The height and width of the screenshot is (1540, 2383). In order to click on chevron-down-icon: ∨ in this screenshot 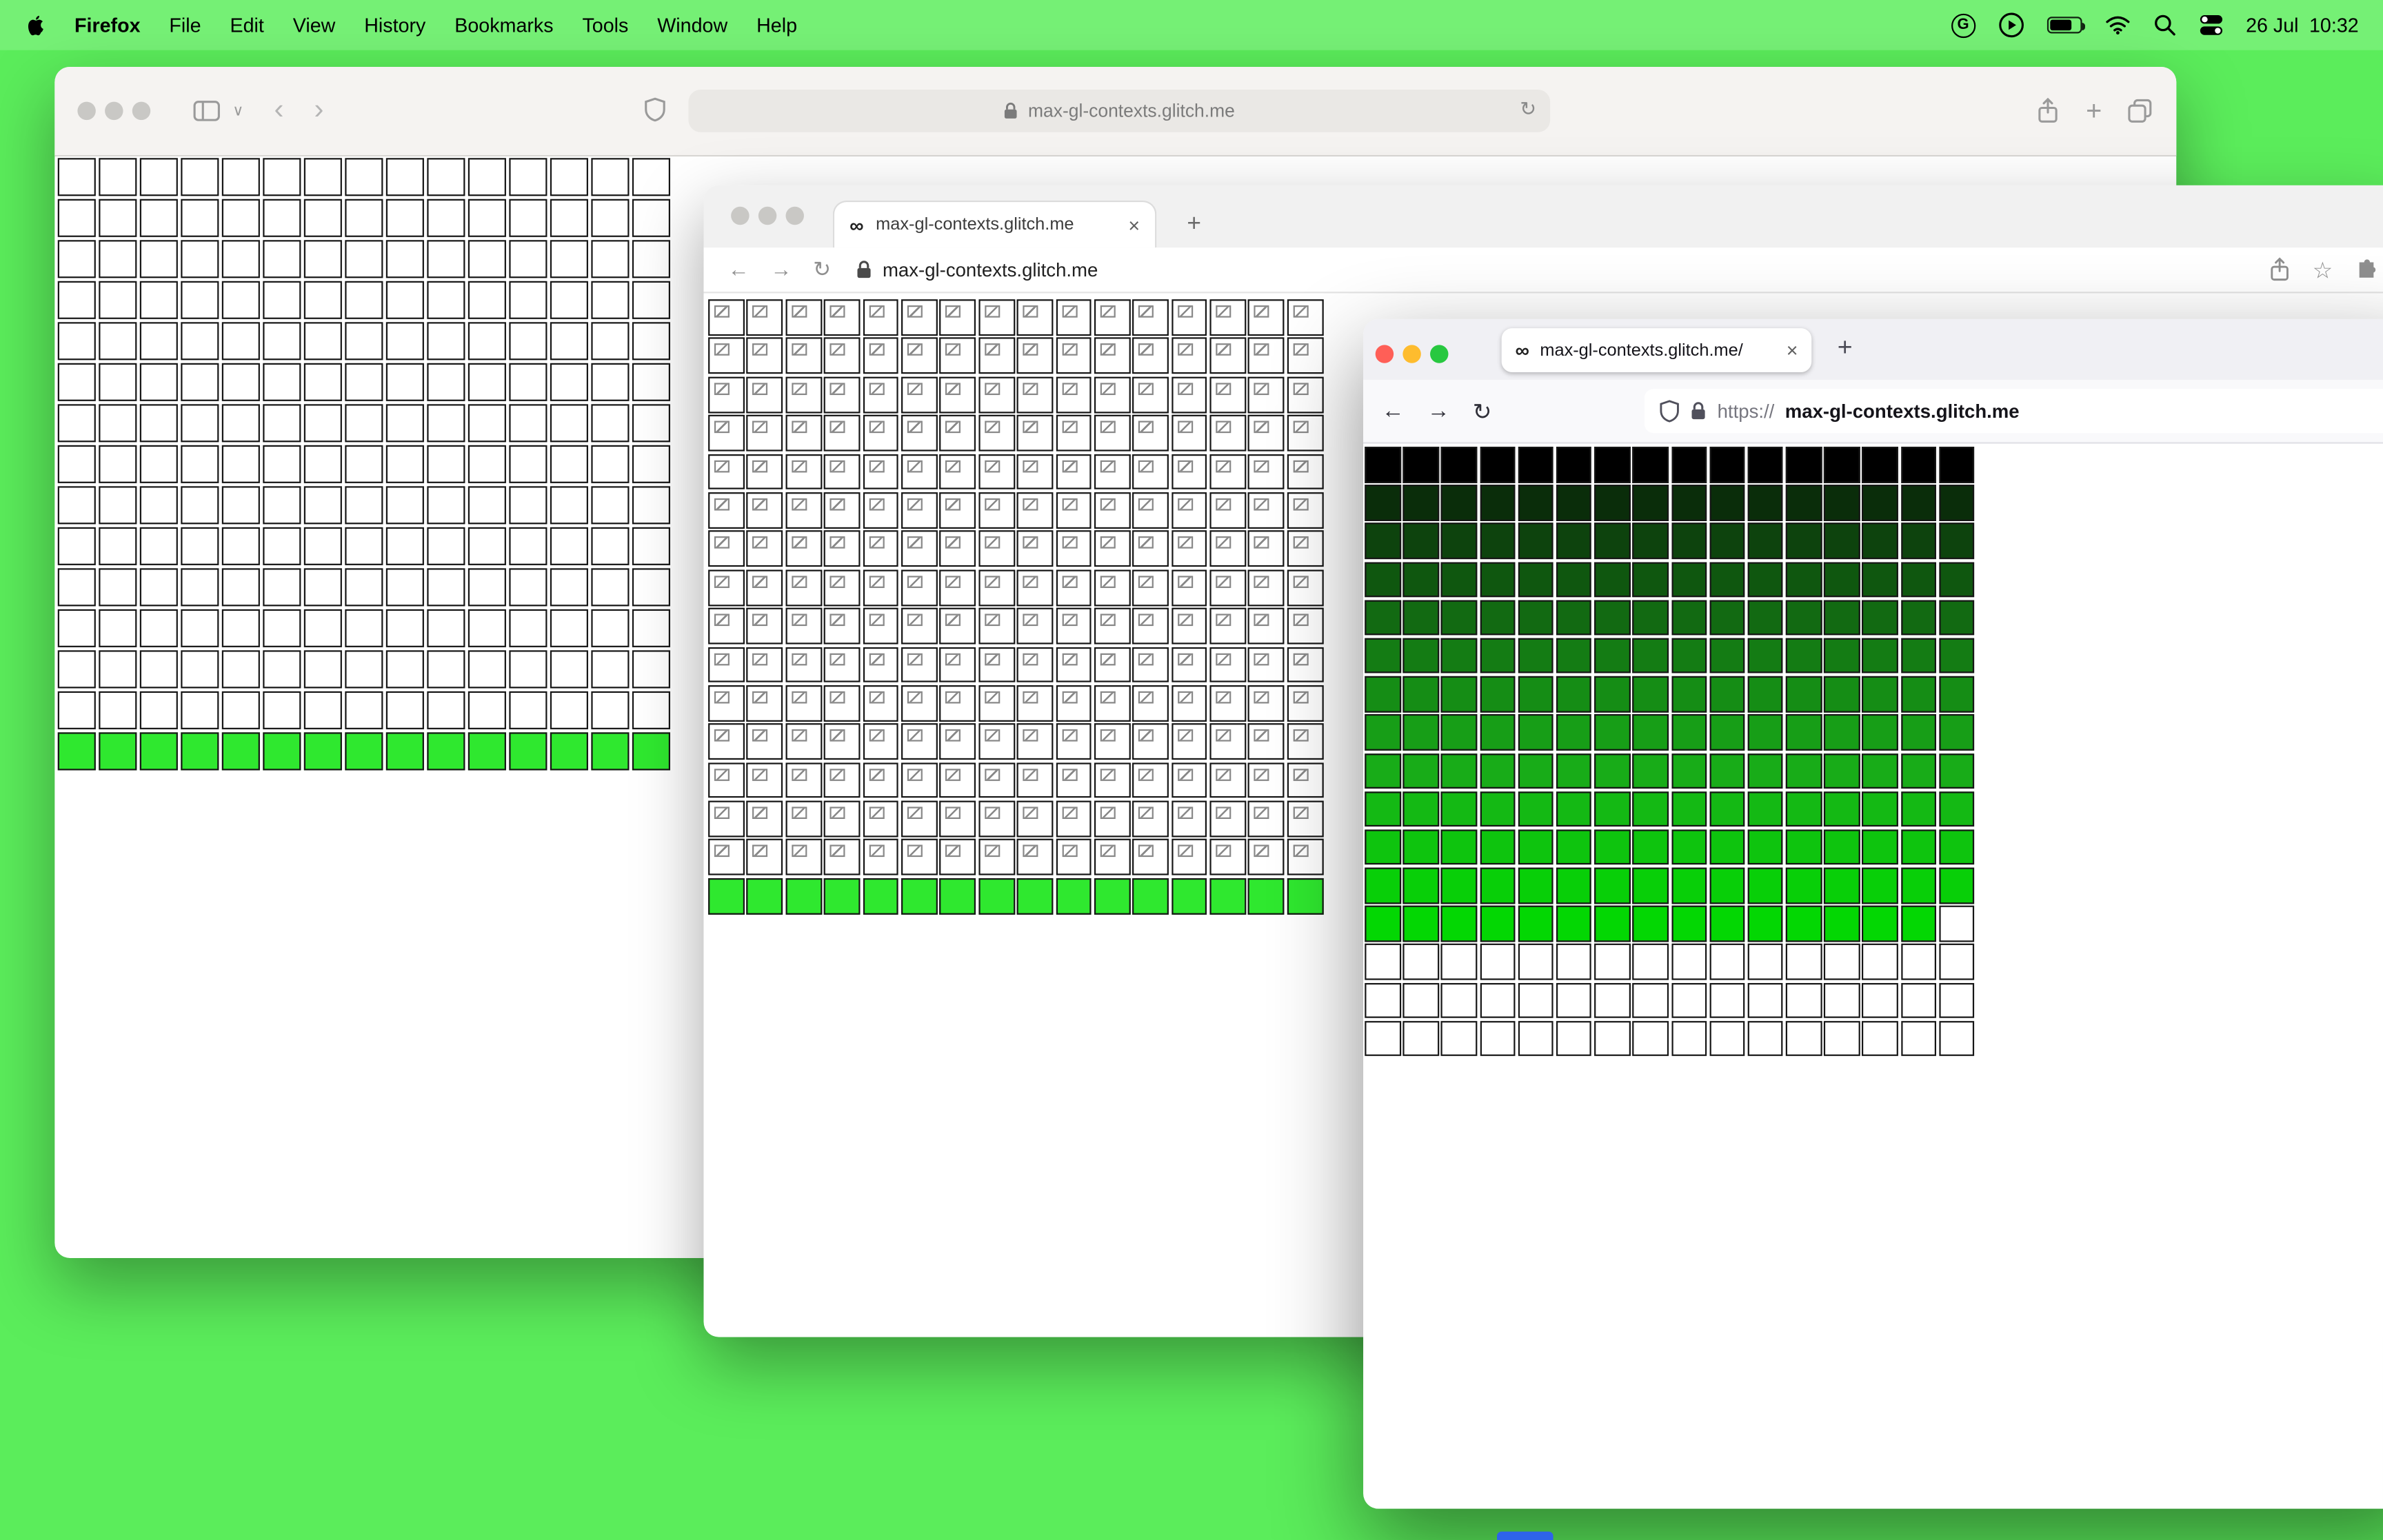, I will do `click(237, 111)`.